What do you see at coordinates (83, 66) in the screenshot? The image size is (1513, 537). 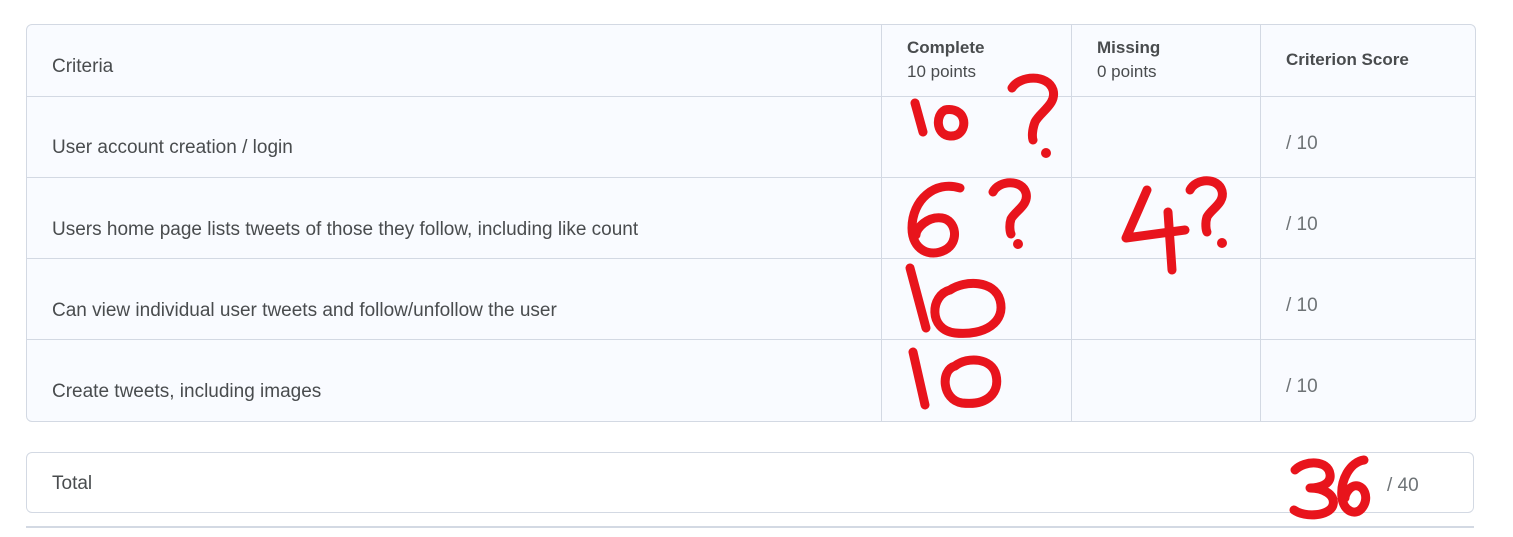 I see `criteria-header: Criteria` at bounding box center [83, 66].